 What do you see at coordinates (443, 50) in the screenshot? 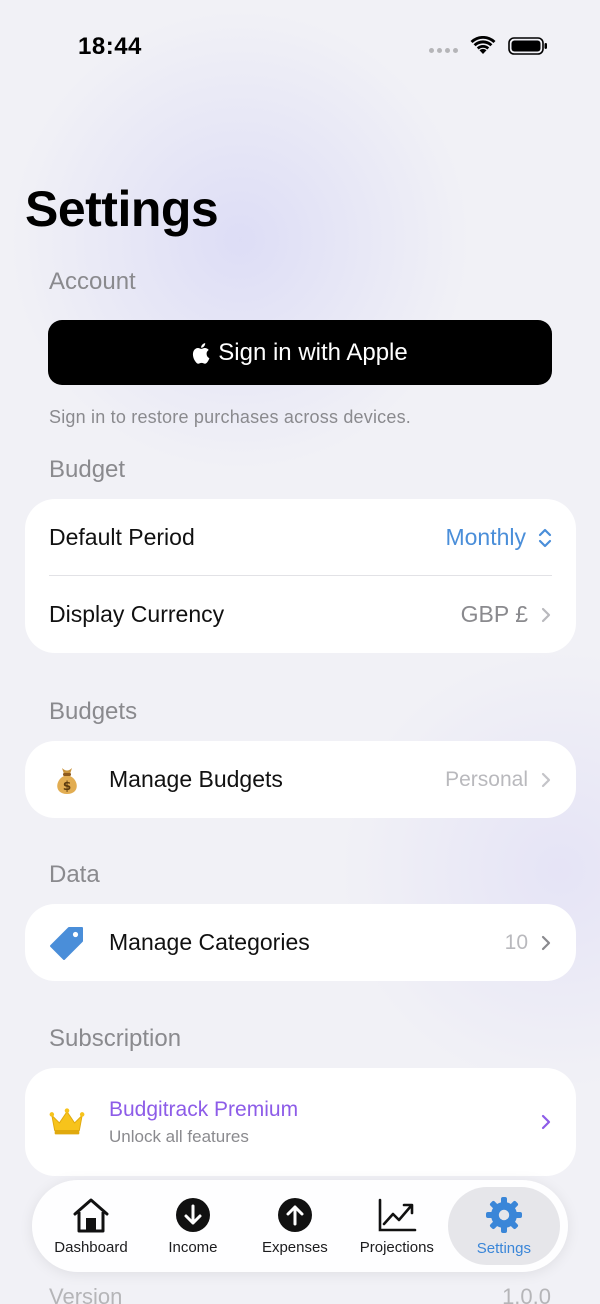
I see `cellular-signal-icon` at bounding box center [443, 50].